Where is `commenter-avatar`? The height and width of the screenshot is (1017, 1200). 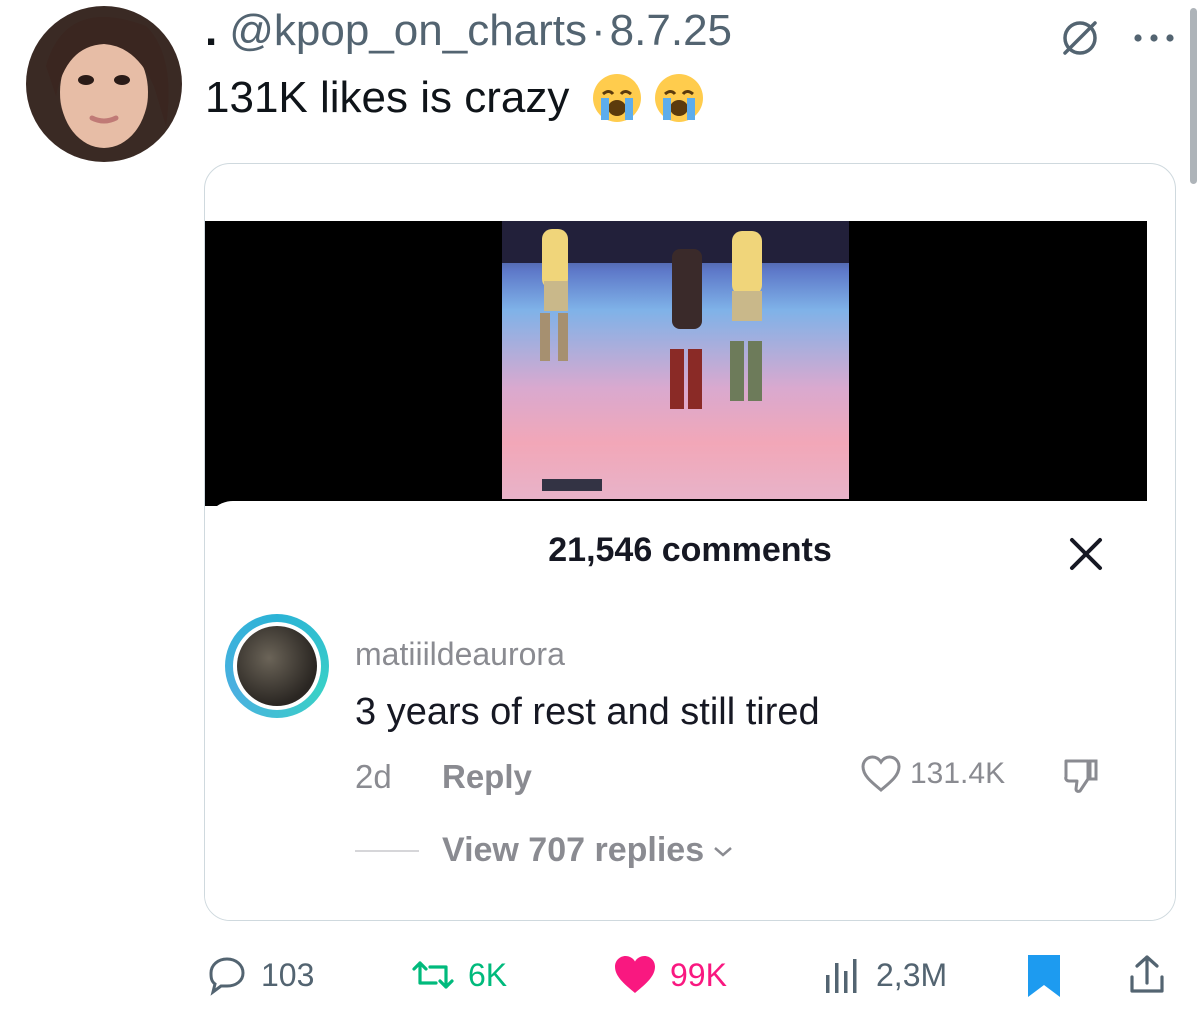
commenter-avatar is located at coordinates (277, 666).